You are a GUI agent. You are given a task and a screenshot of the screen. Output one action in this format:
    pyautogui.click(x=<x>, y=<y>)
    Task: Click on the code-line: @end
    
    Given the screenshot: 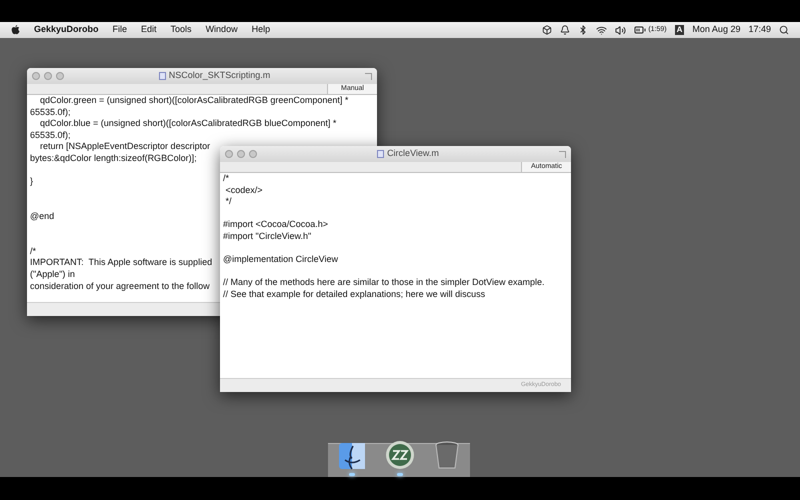 What is the action you would take?
    pyautogui.click(x=42, y=216)
    